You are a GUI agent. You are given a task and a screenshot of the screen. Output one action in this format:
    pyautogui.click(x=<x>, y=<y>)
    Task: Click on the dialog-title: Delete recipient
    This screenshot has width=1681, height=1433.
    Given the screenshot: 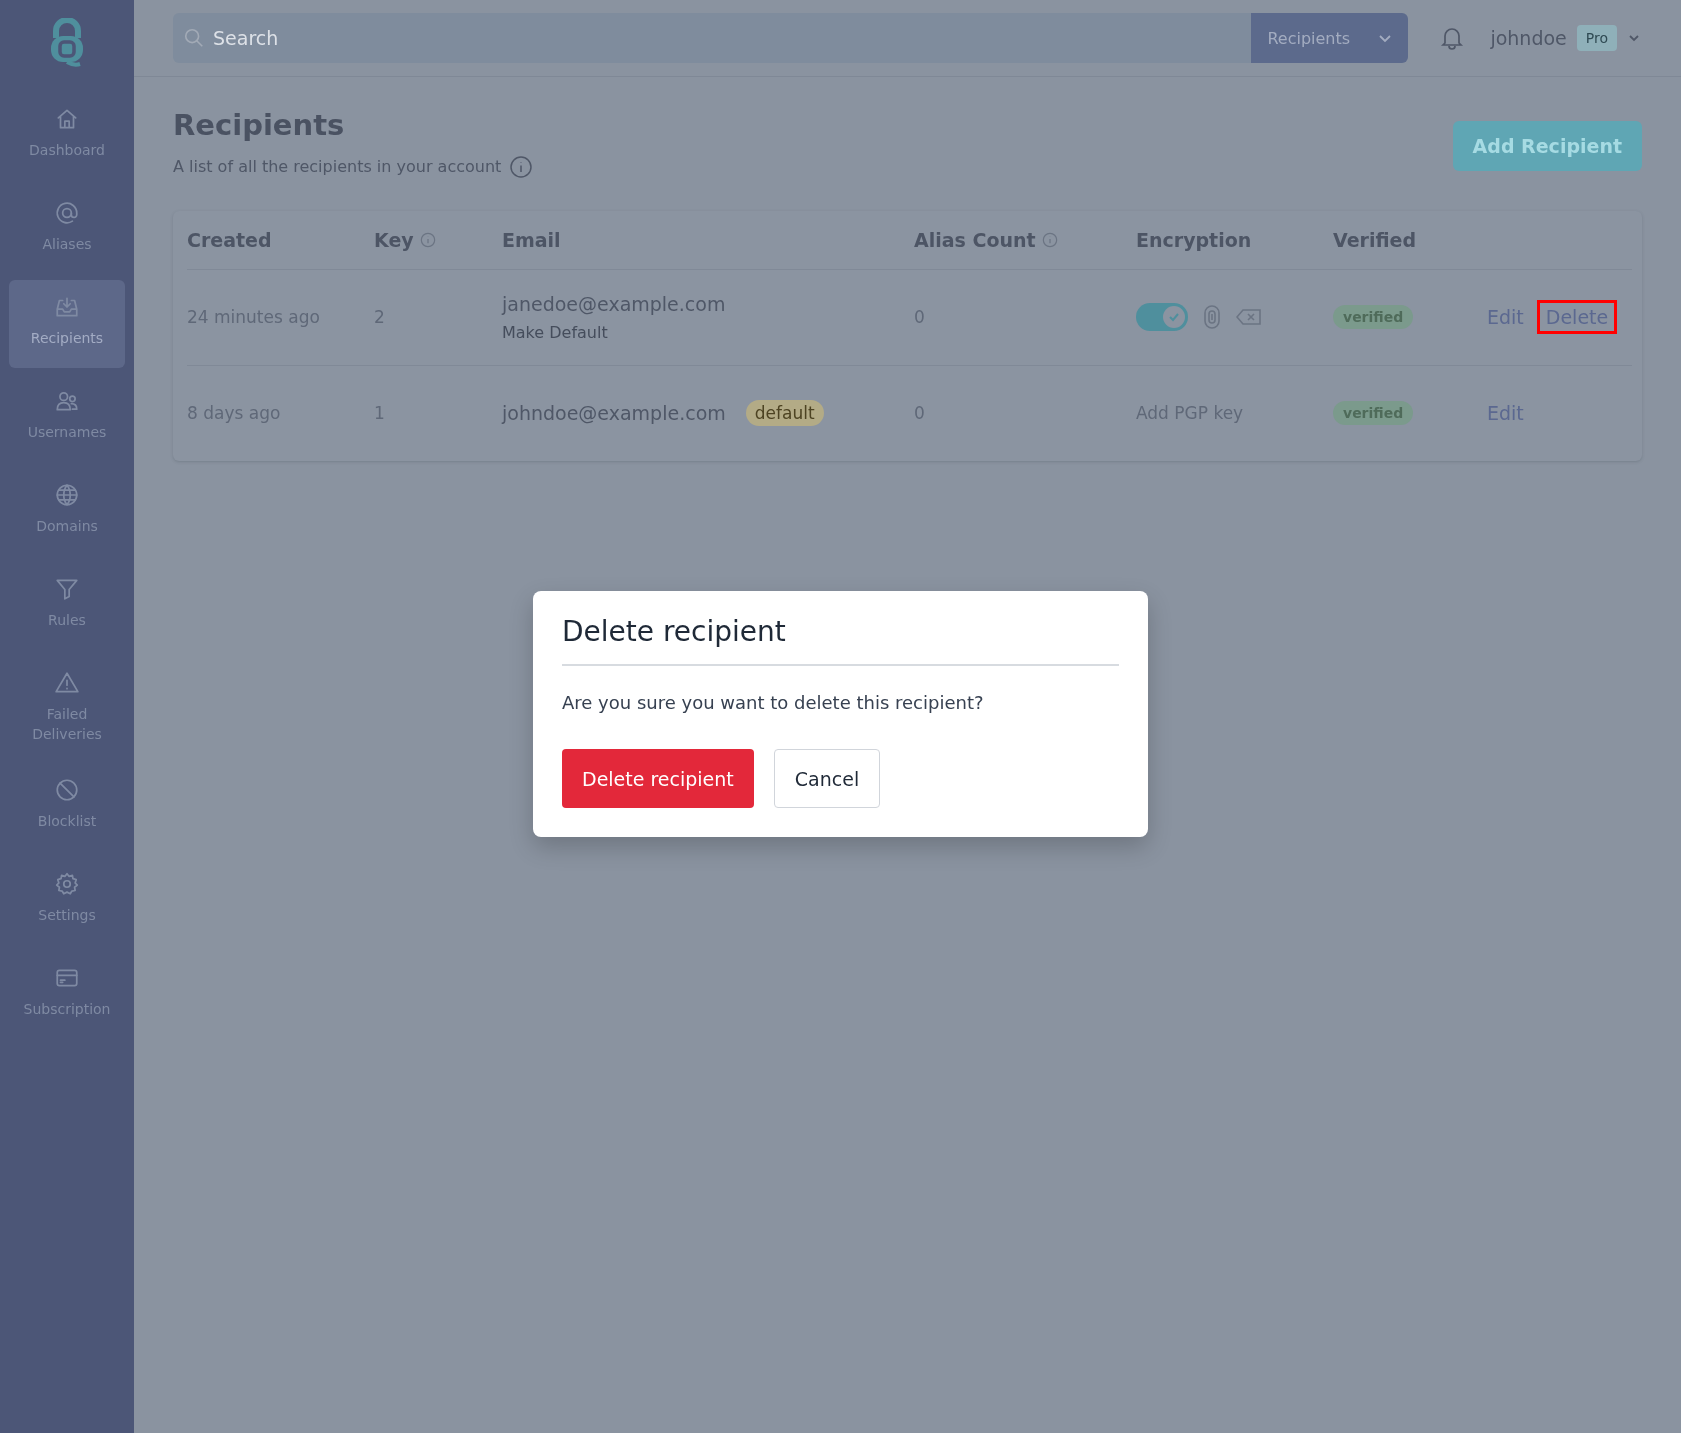 What is the action you would take?
    pyautogui.click(x=840, y=640)
    